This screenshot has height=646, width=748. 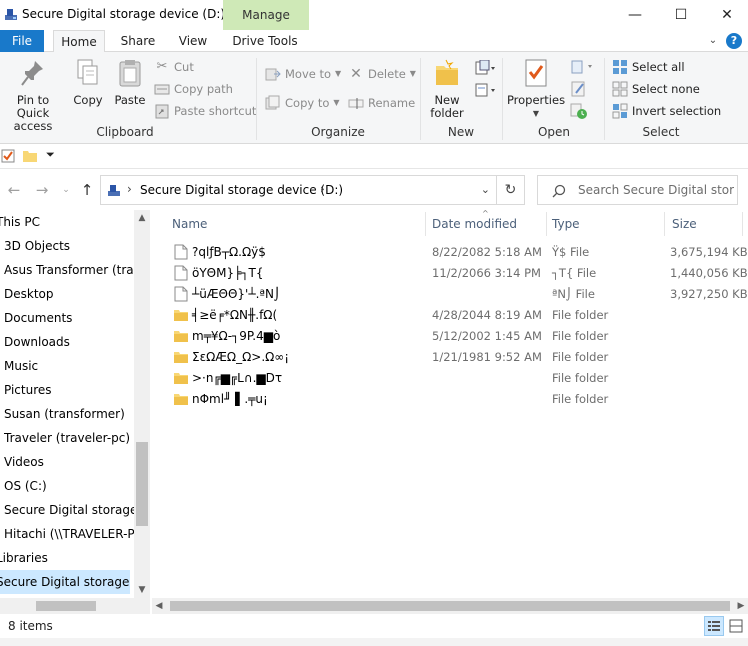 I want to click on nav-item: Secure Digital storage de, so click(x=71, y=510).